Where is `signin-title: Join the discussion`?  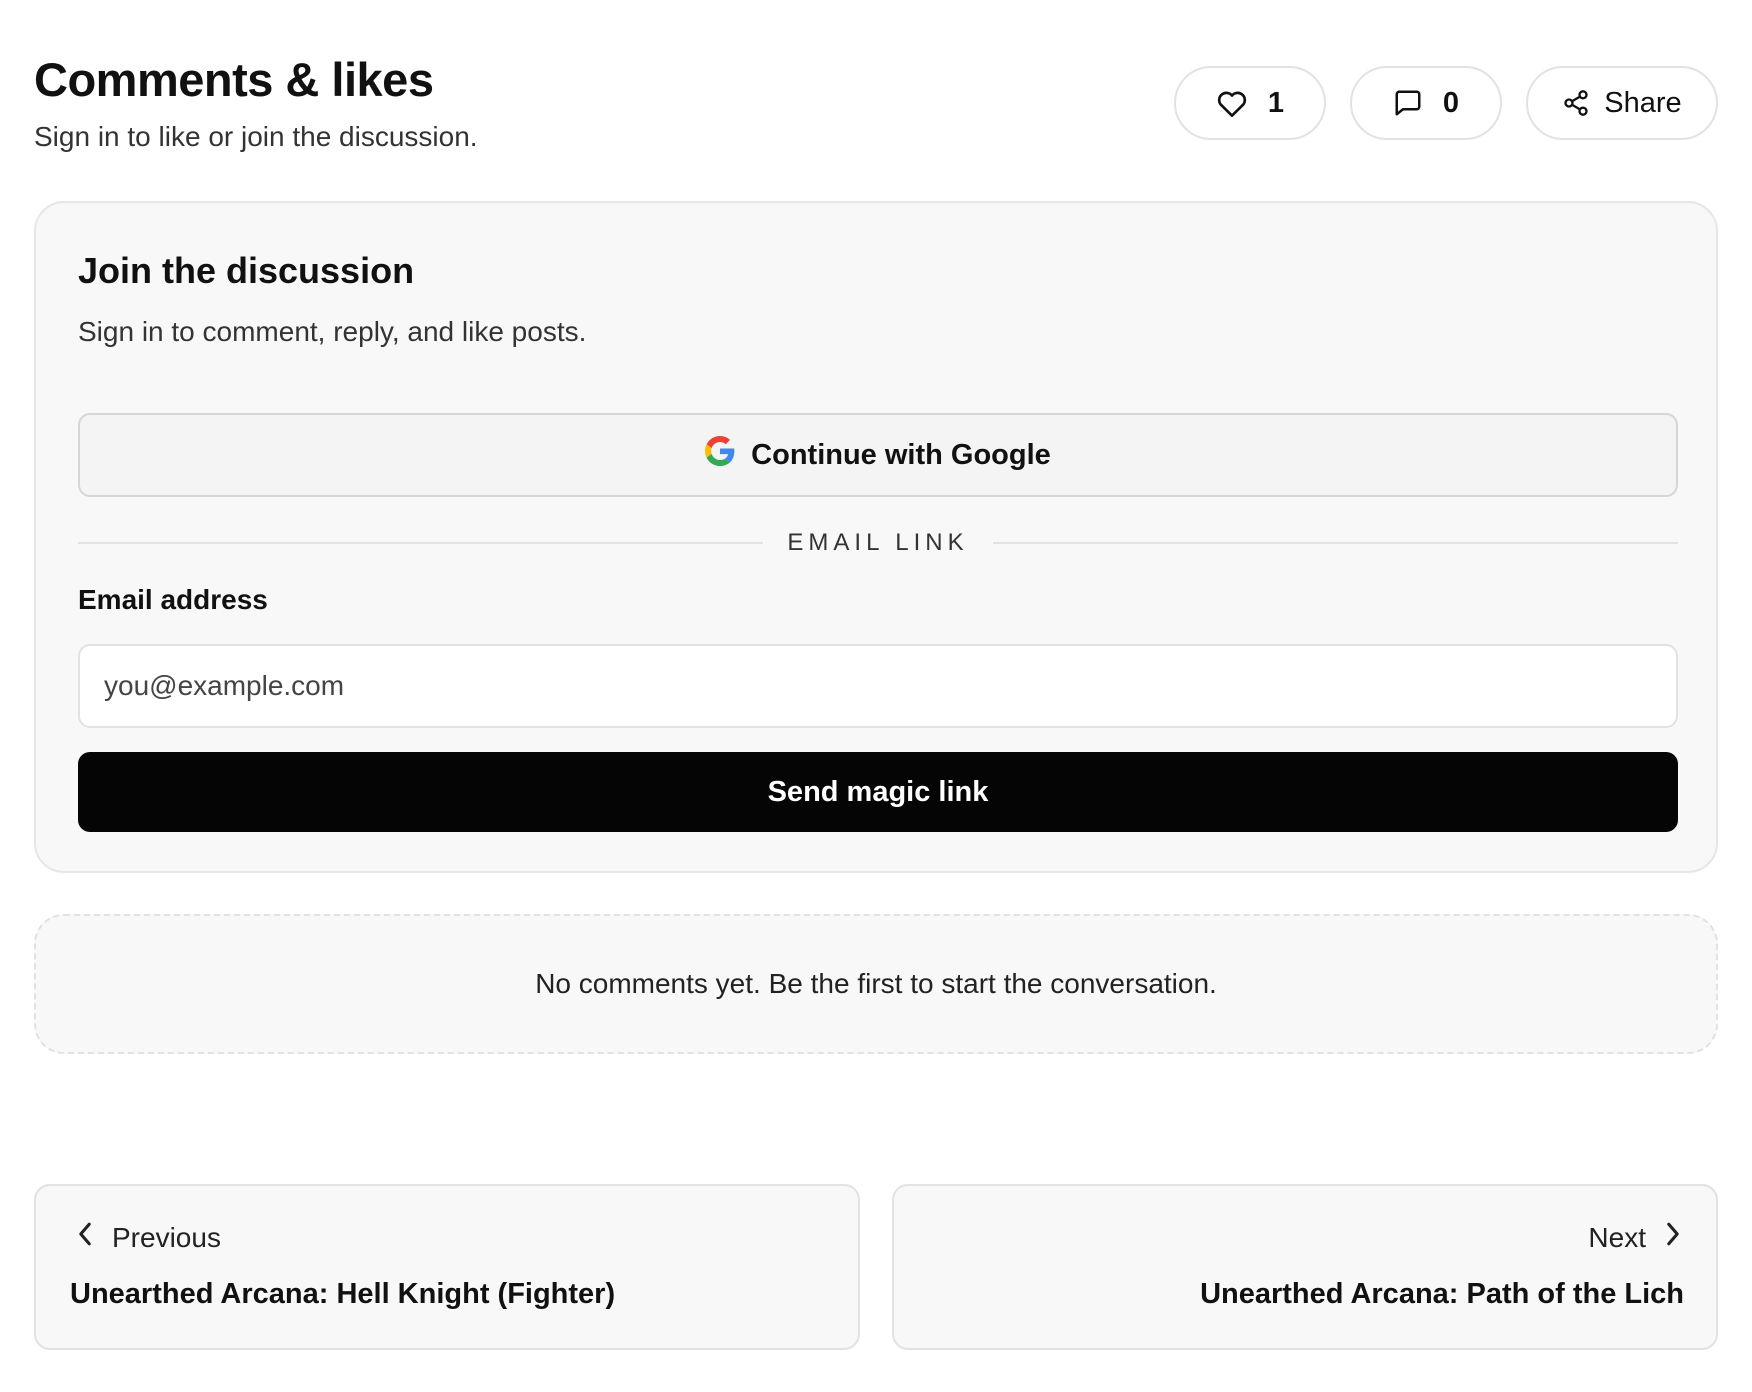 signin-title: Join the discussion is located at coordinates (246, 270).